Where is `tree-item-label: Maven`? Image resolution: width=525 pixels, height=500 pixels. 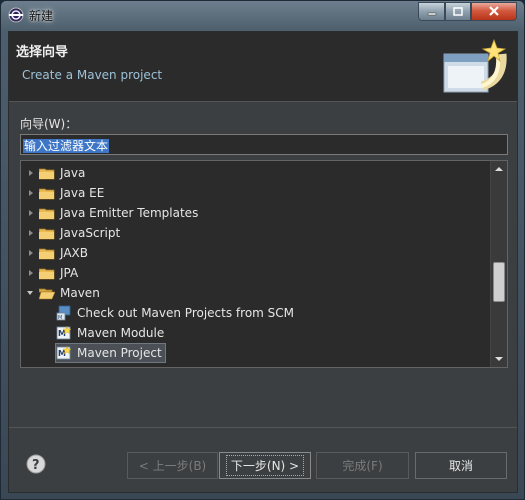 tree-item-label: Maven is located at coordinates (80, 293).